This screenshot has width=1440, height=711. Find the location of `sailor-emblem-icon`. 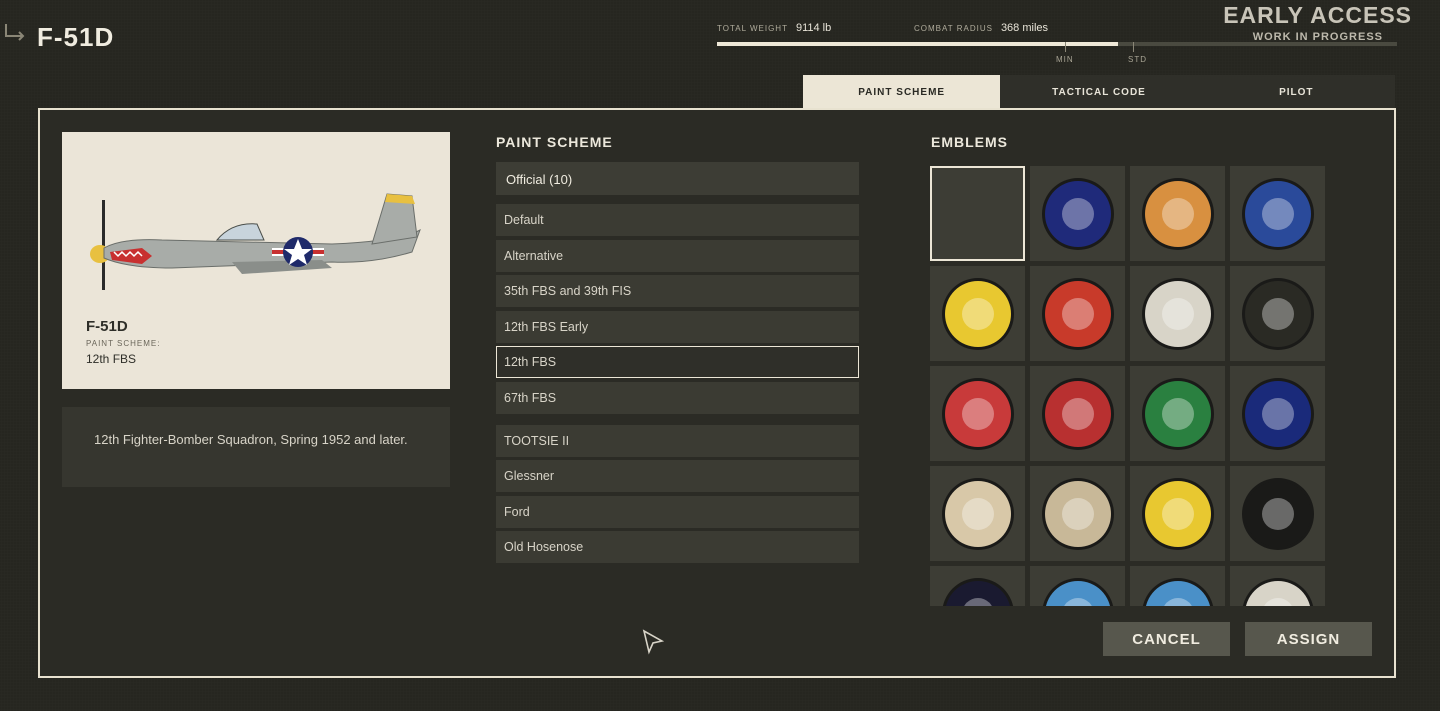

sailor-emblem-icon is located at coordinates (1077, 513).